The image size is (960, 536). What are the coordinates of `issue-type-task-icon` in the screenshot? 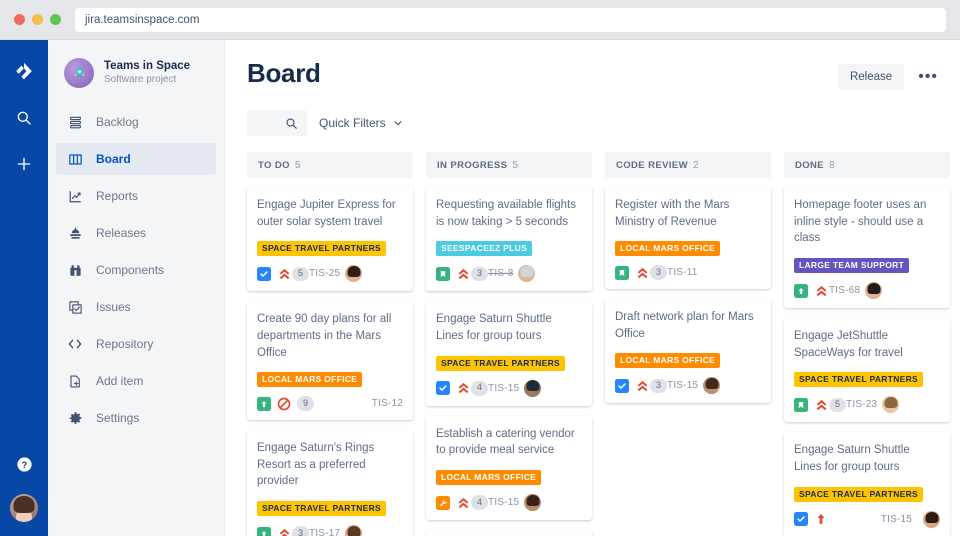 It's located at (801, 519).